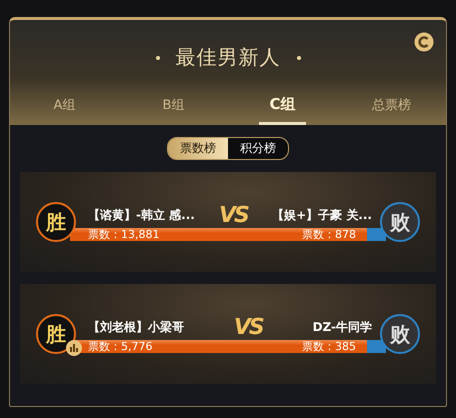 The width and height of the screenshot is (456, 418). I want to click on vote-count: 票数：13,881, so click(124, 234).